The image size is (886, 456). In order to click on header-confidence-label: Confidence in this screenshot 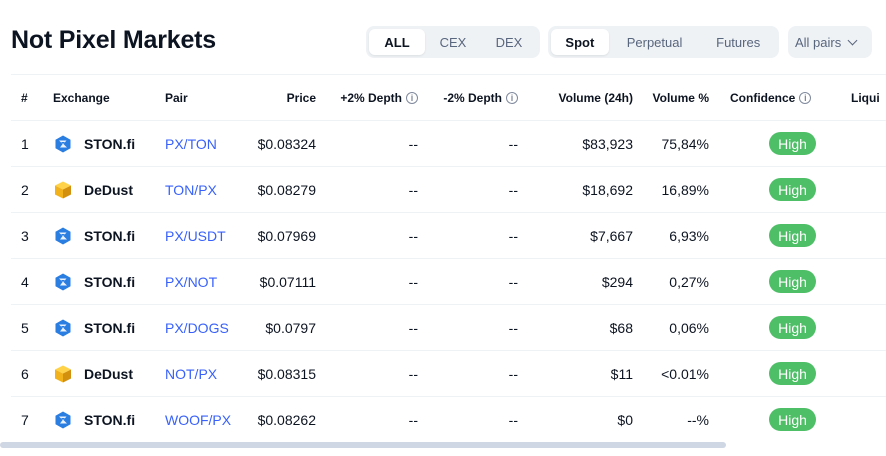, I will do `click(763, 97)`.